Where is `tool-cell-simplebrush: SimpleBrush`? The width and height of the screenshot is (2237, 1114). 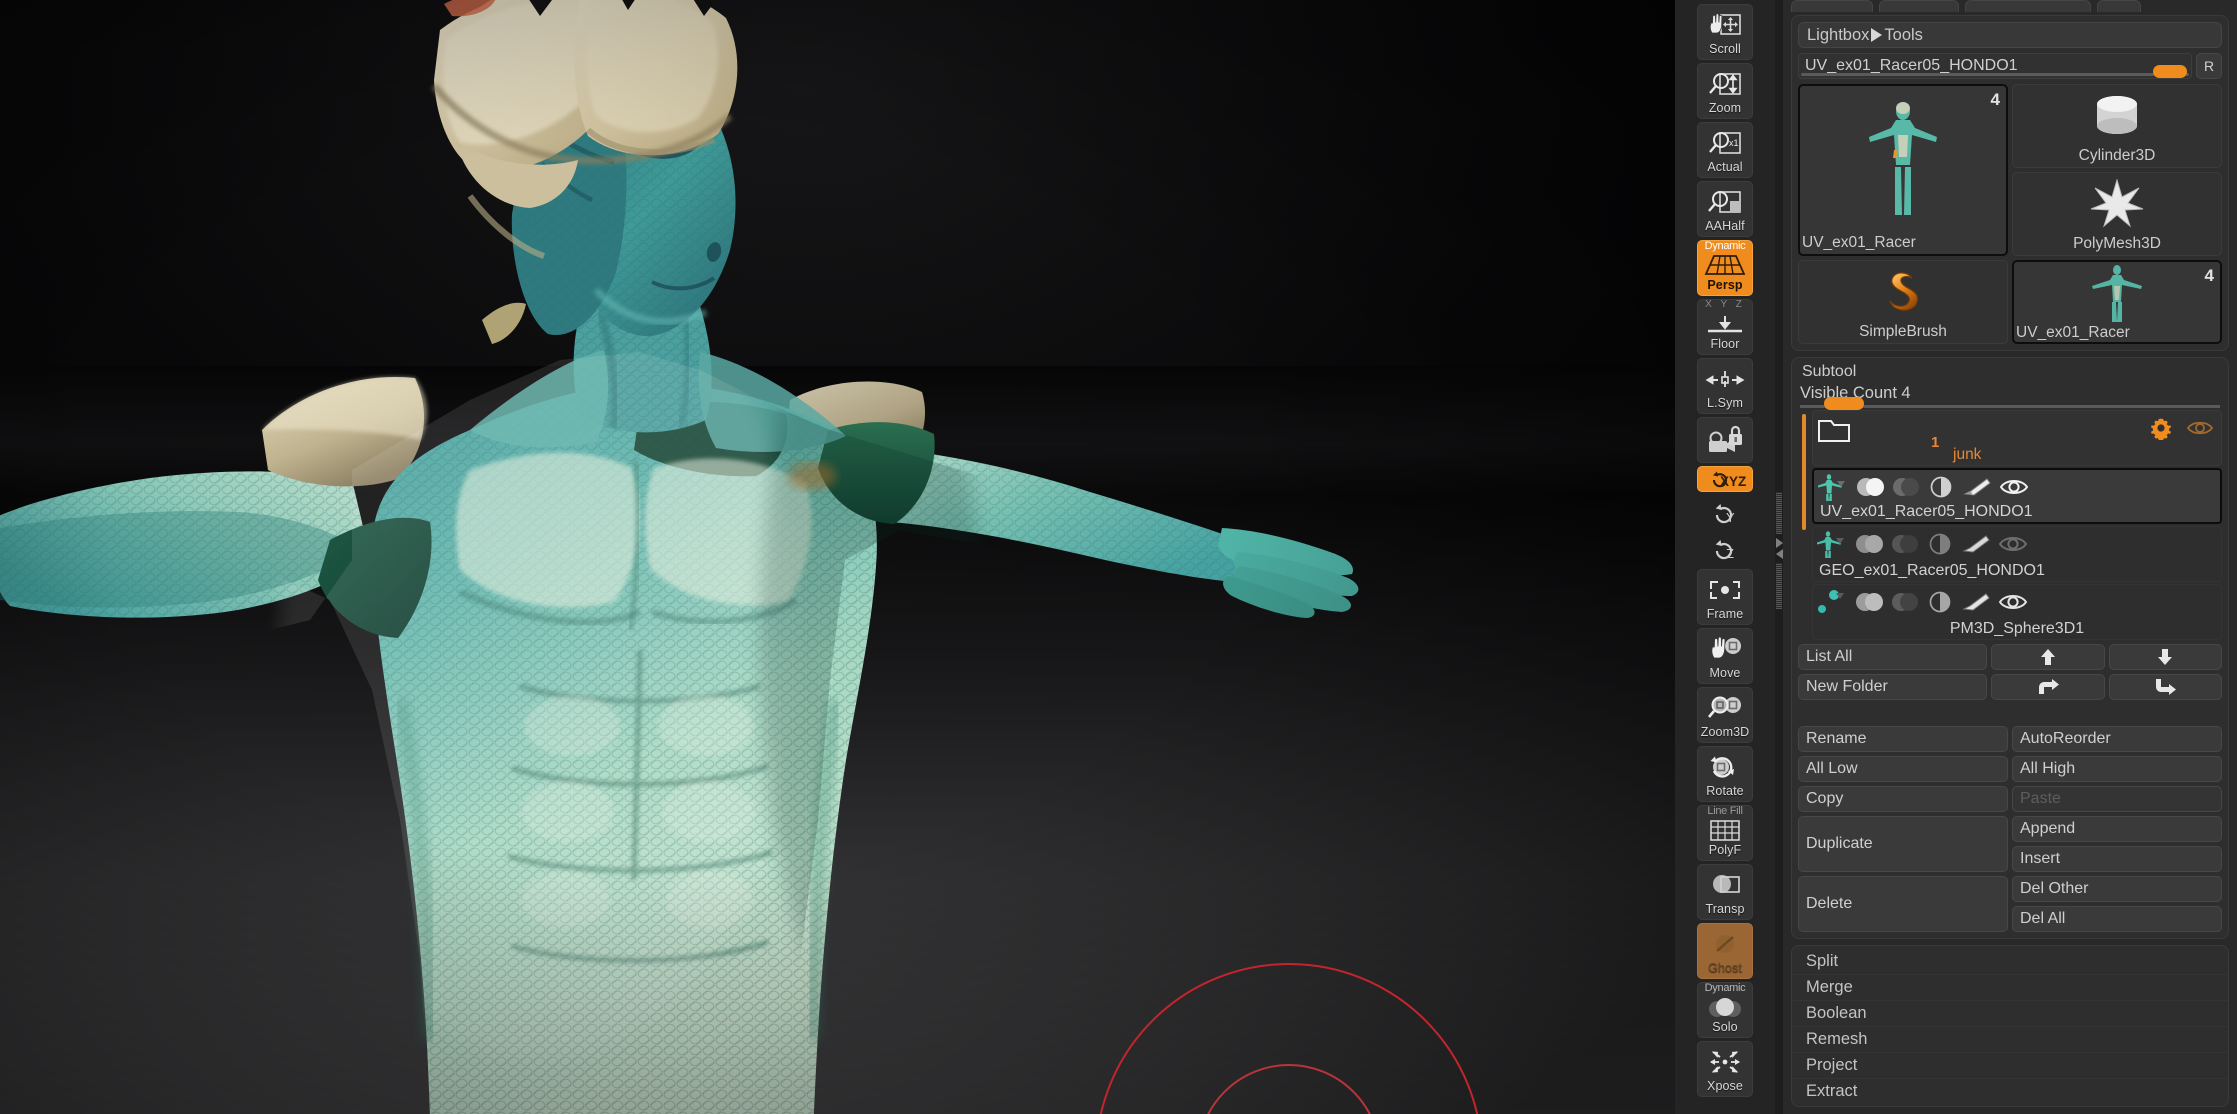 tool-cell-simplebrush: SimpleBrush is located at coordinates (1903, 302).